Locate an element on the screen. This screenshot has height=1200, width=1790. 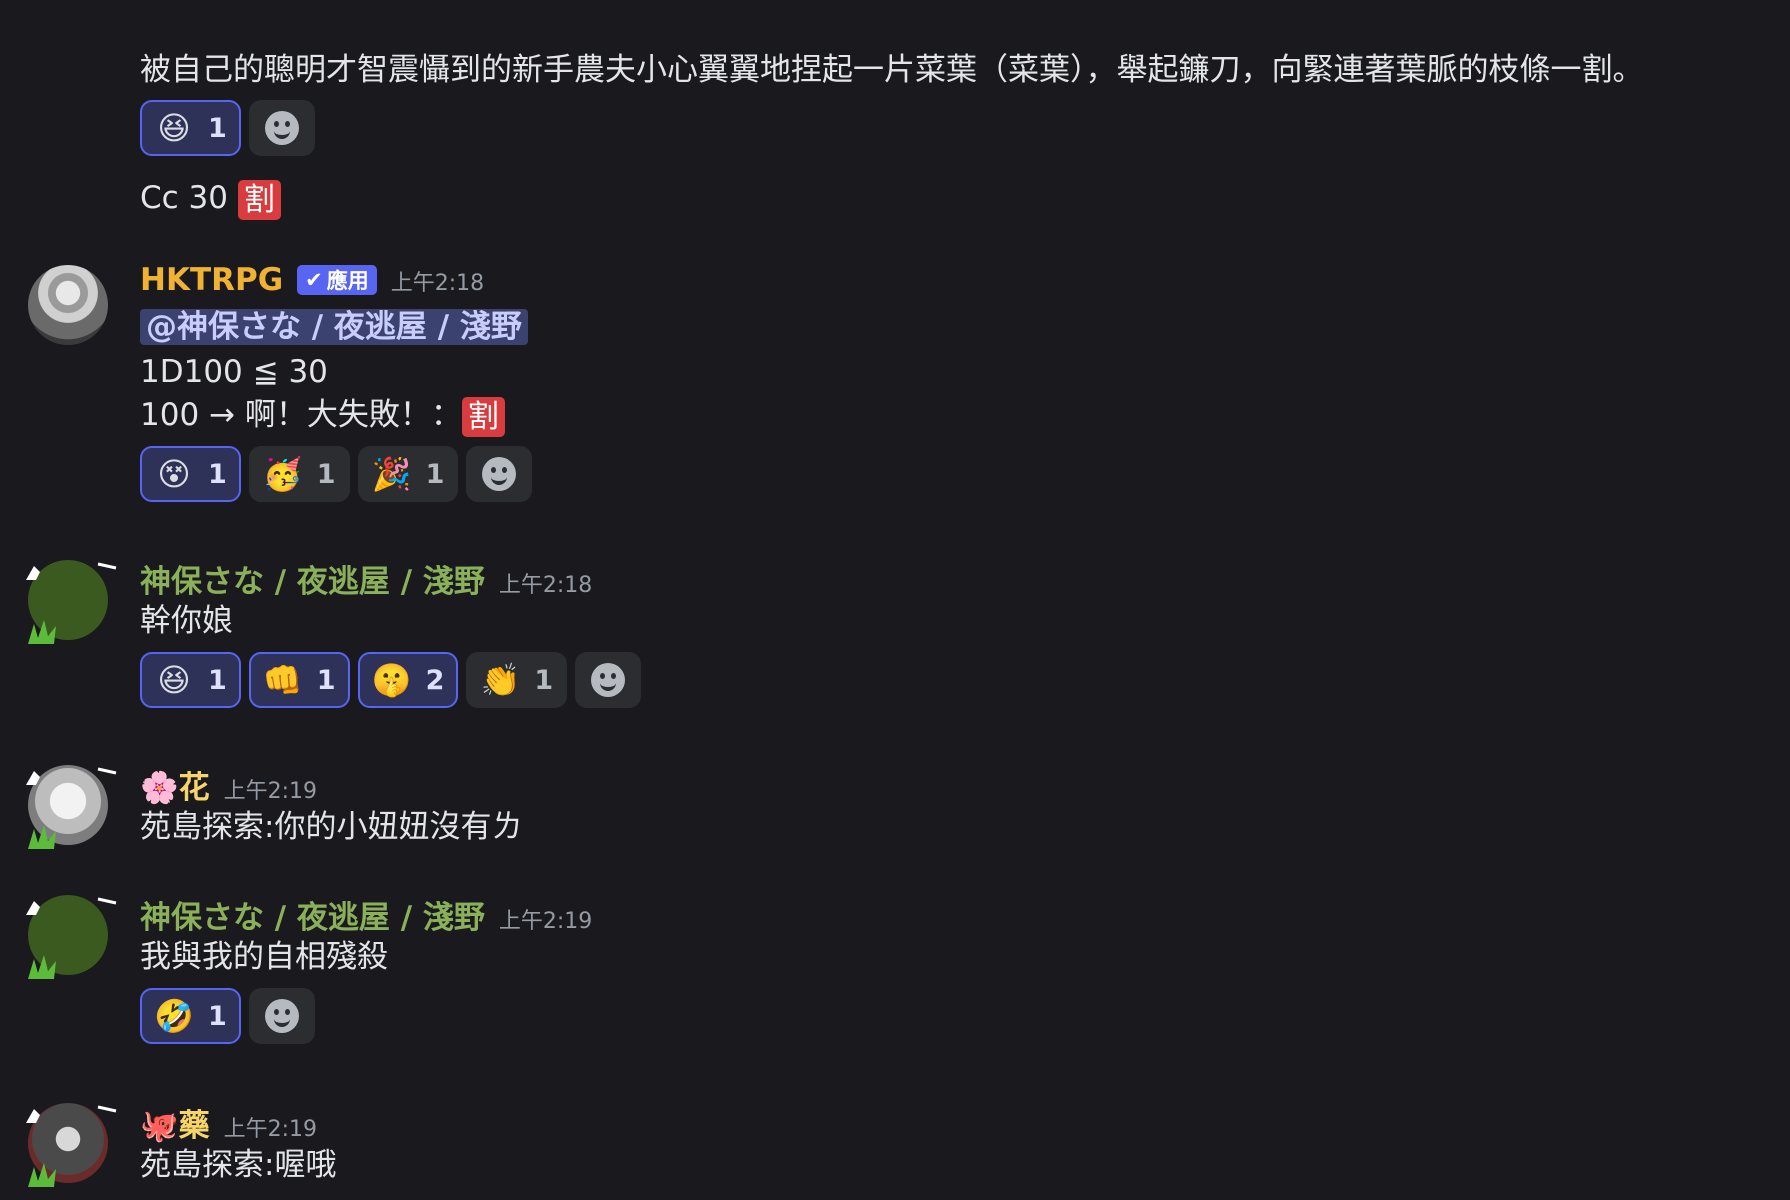
clapping-hands-emoji-icon: 👏 is located at coordinates (500, 680).